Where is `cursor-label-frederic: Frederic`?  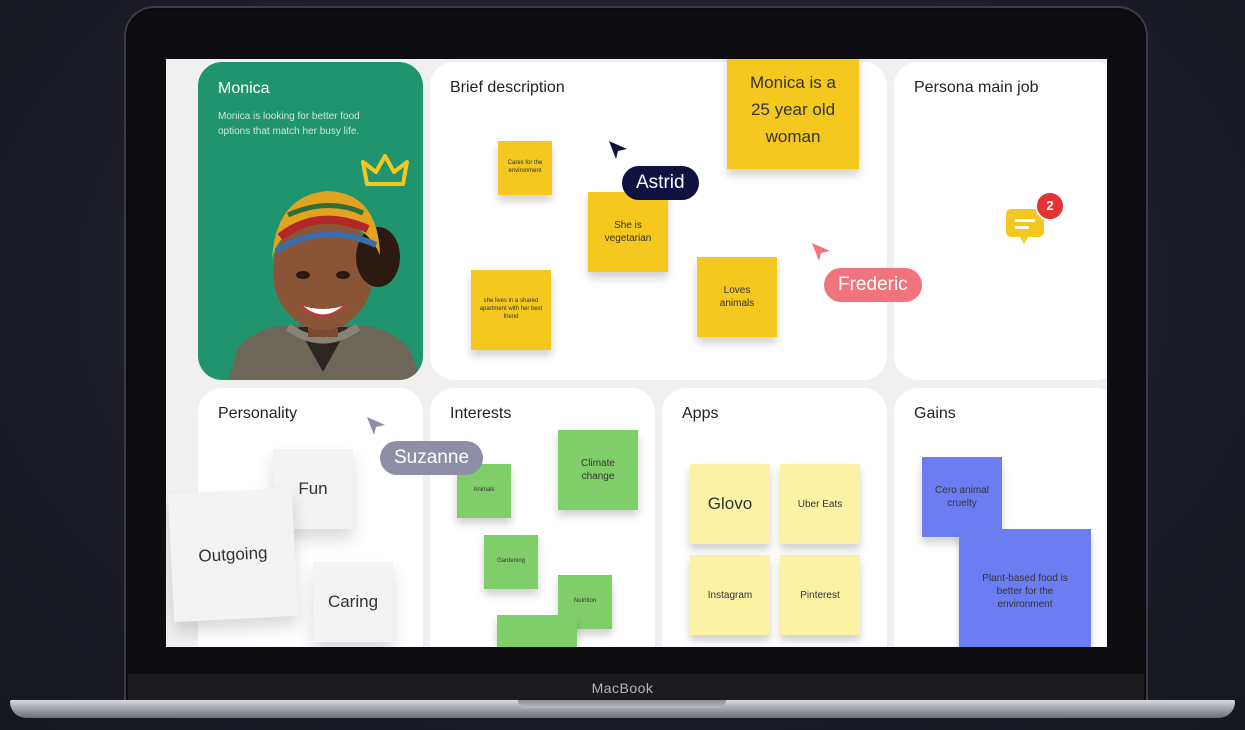
cursor-label-frederic: Frederic is located at coordinates (873, 285).